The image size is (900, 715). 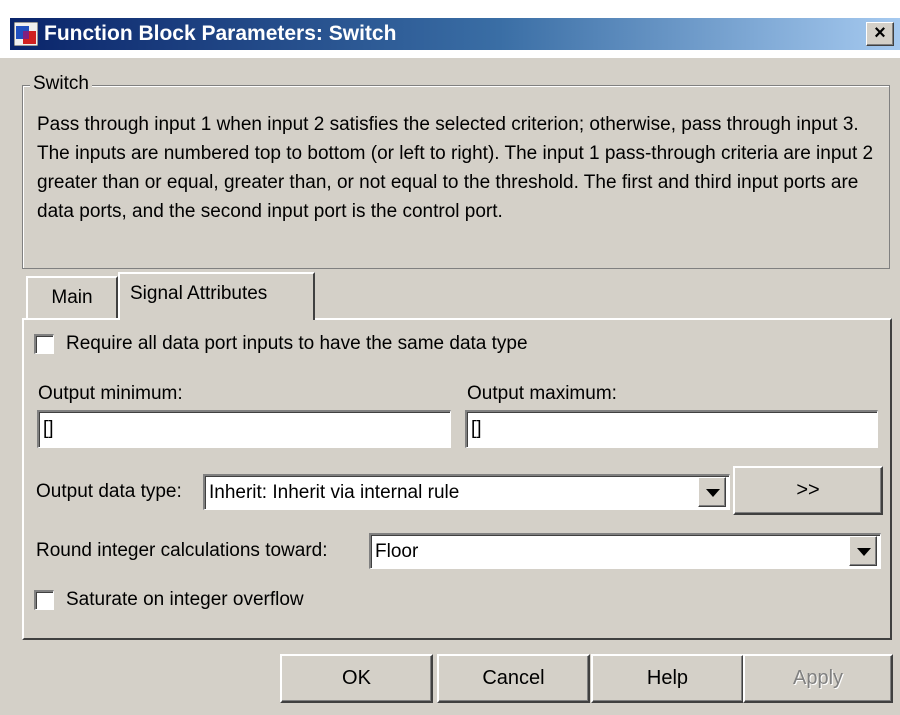 I want to click on help-button: Help, so click(x=667, y=678).